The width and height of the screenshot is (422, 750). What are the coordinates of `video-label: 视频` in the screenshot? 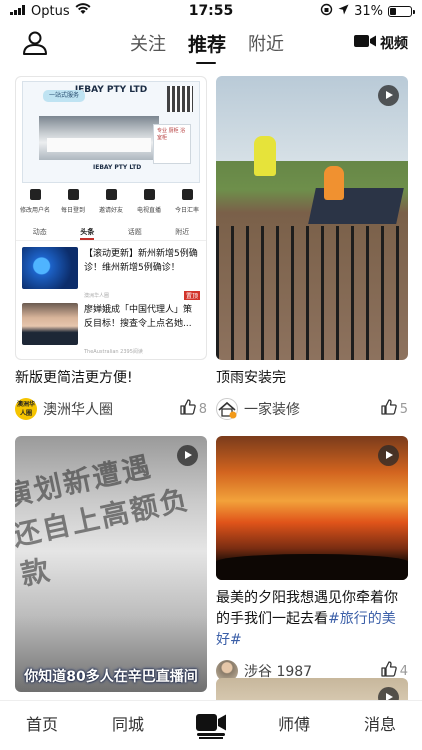 It's located at (394, 44).